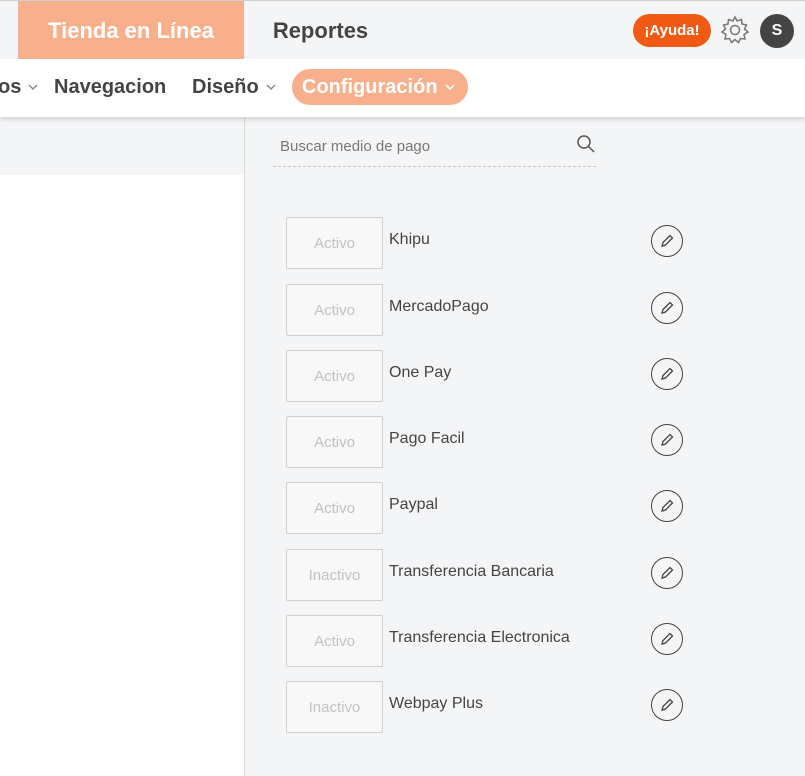  What do you see at coordinates (436, 703) in the screenshot?
I see `payment-method-name: Webpay Plus` at bounding box center [436, 703].